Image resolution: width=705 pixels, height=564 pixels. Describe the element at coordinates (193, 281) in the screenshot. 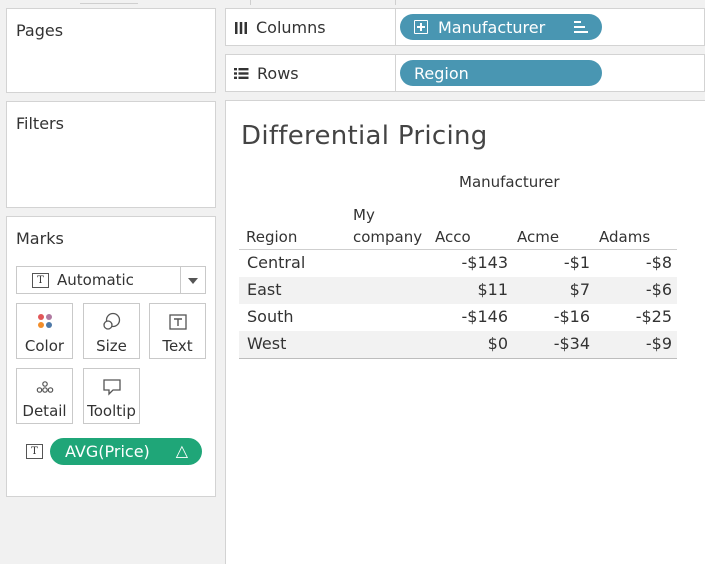

I see `chevron-down-icon` at that location.